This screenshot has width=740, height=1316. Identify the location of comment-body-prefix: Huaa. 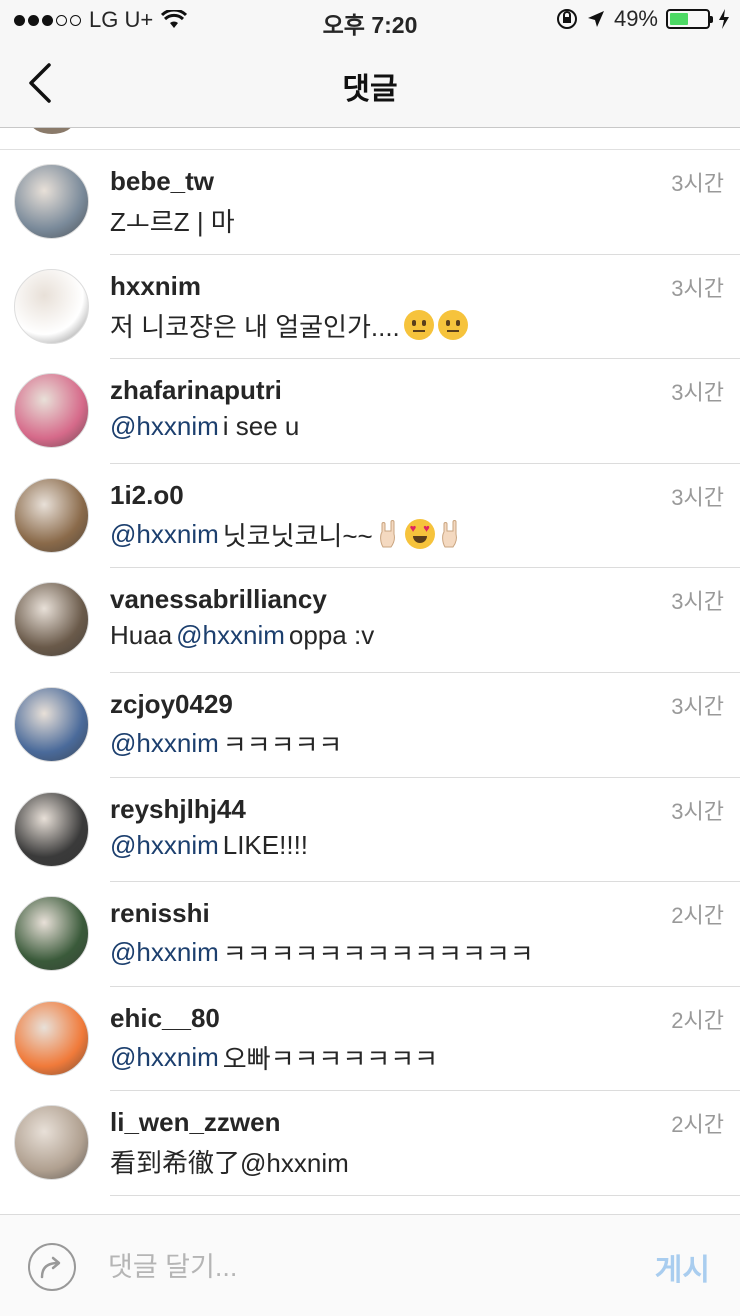
(141, 635).